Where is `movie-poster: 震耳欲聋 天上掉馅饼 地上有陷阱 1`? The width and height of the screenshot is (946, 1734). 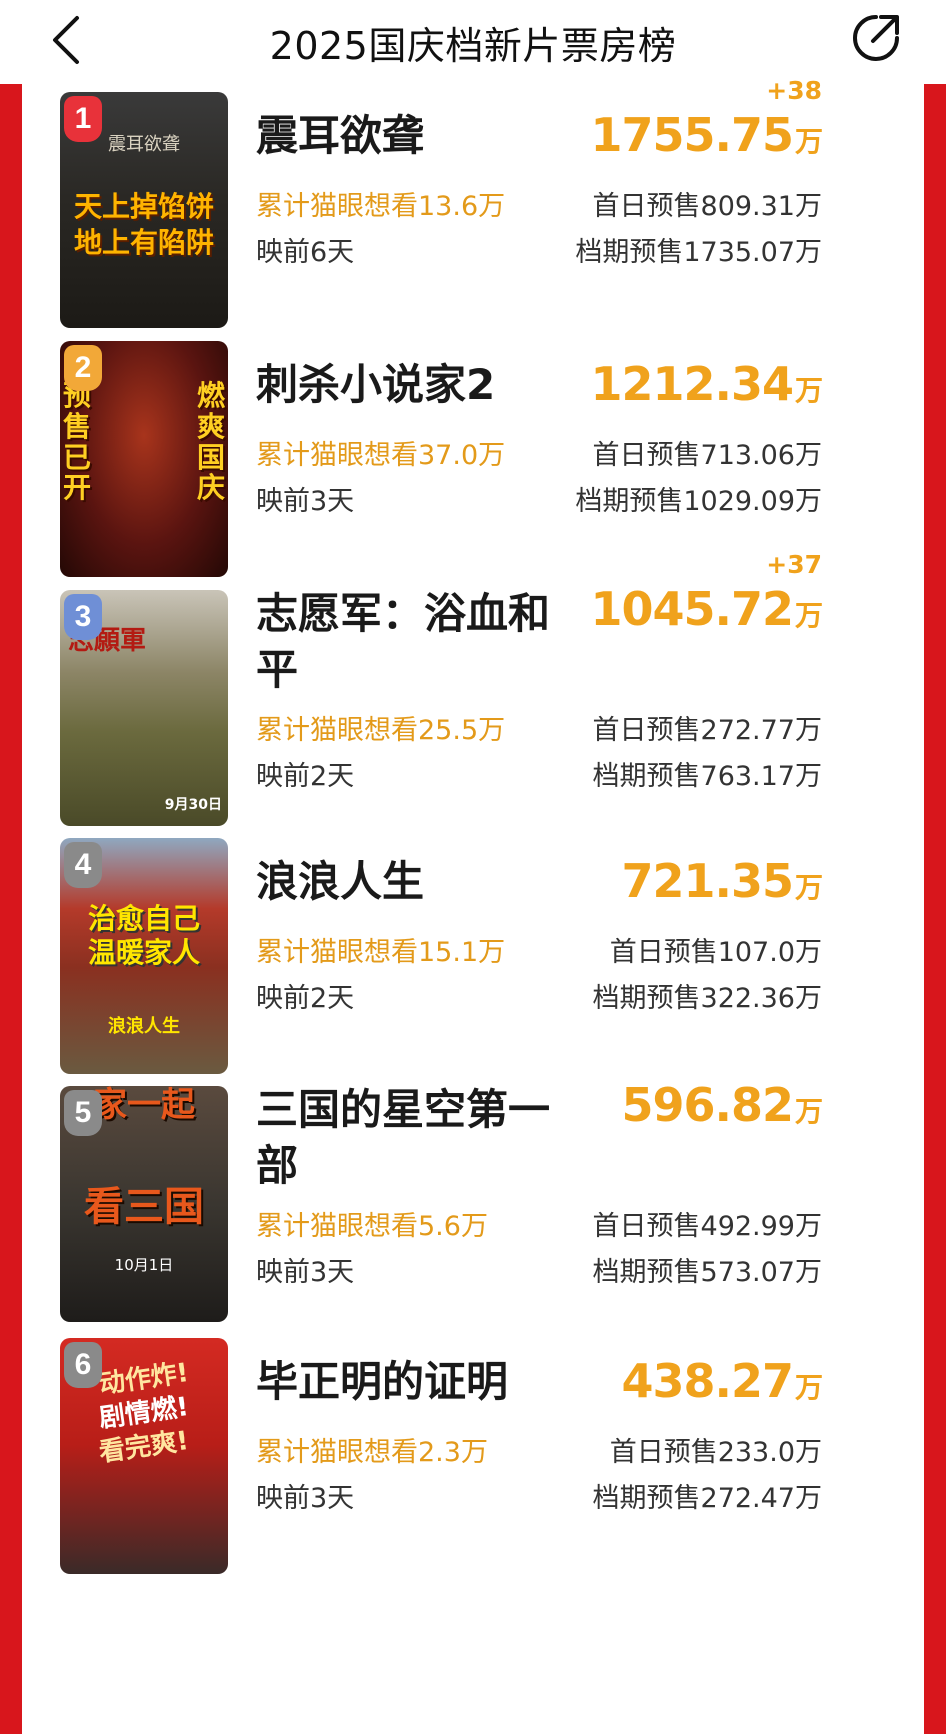
movie-poster: 震耳欲聋 天上掉馅饼 地上有陷阱 1 is located at coordinates (144, 210).